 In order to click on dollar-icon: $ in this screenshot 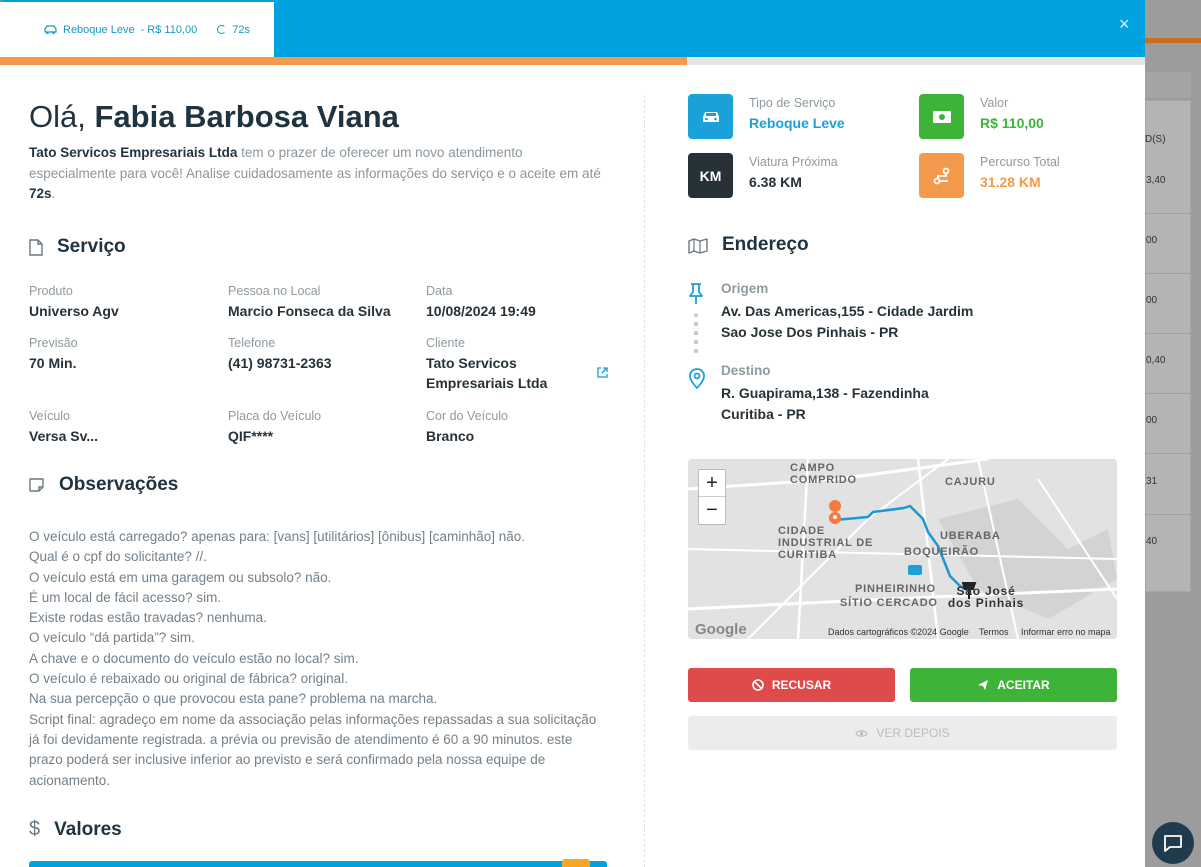, I will do `click(35, 829)`.